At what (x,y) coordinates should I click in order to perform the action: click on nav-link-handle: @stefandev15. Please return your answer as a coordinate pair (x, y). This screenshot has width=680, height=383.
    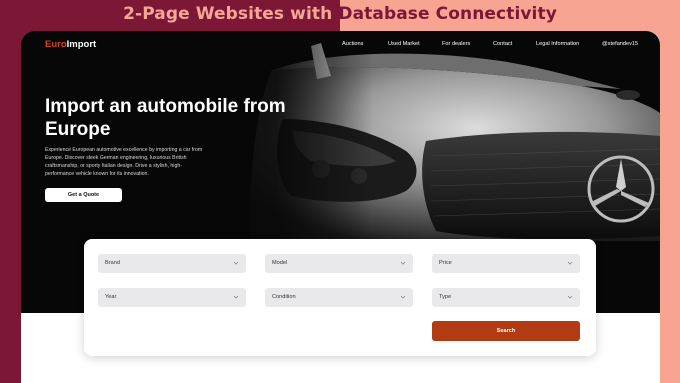
    Looking at the image, I should click on (620, 44).